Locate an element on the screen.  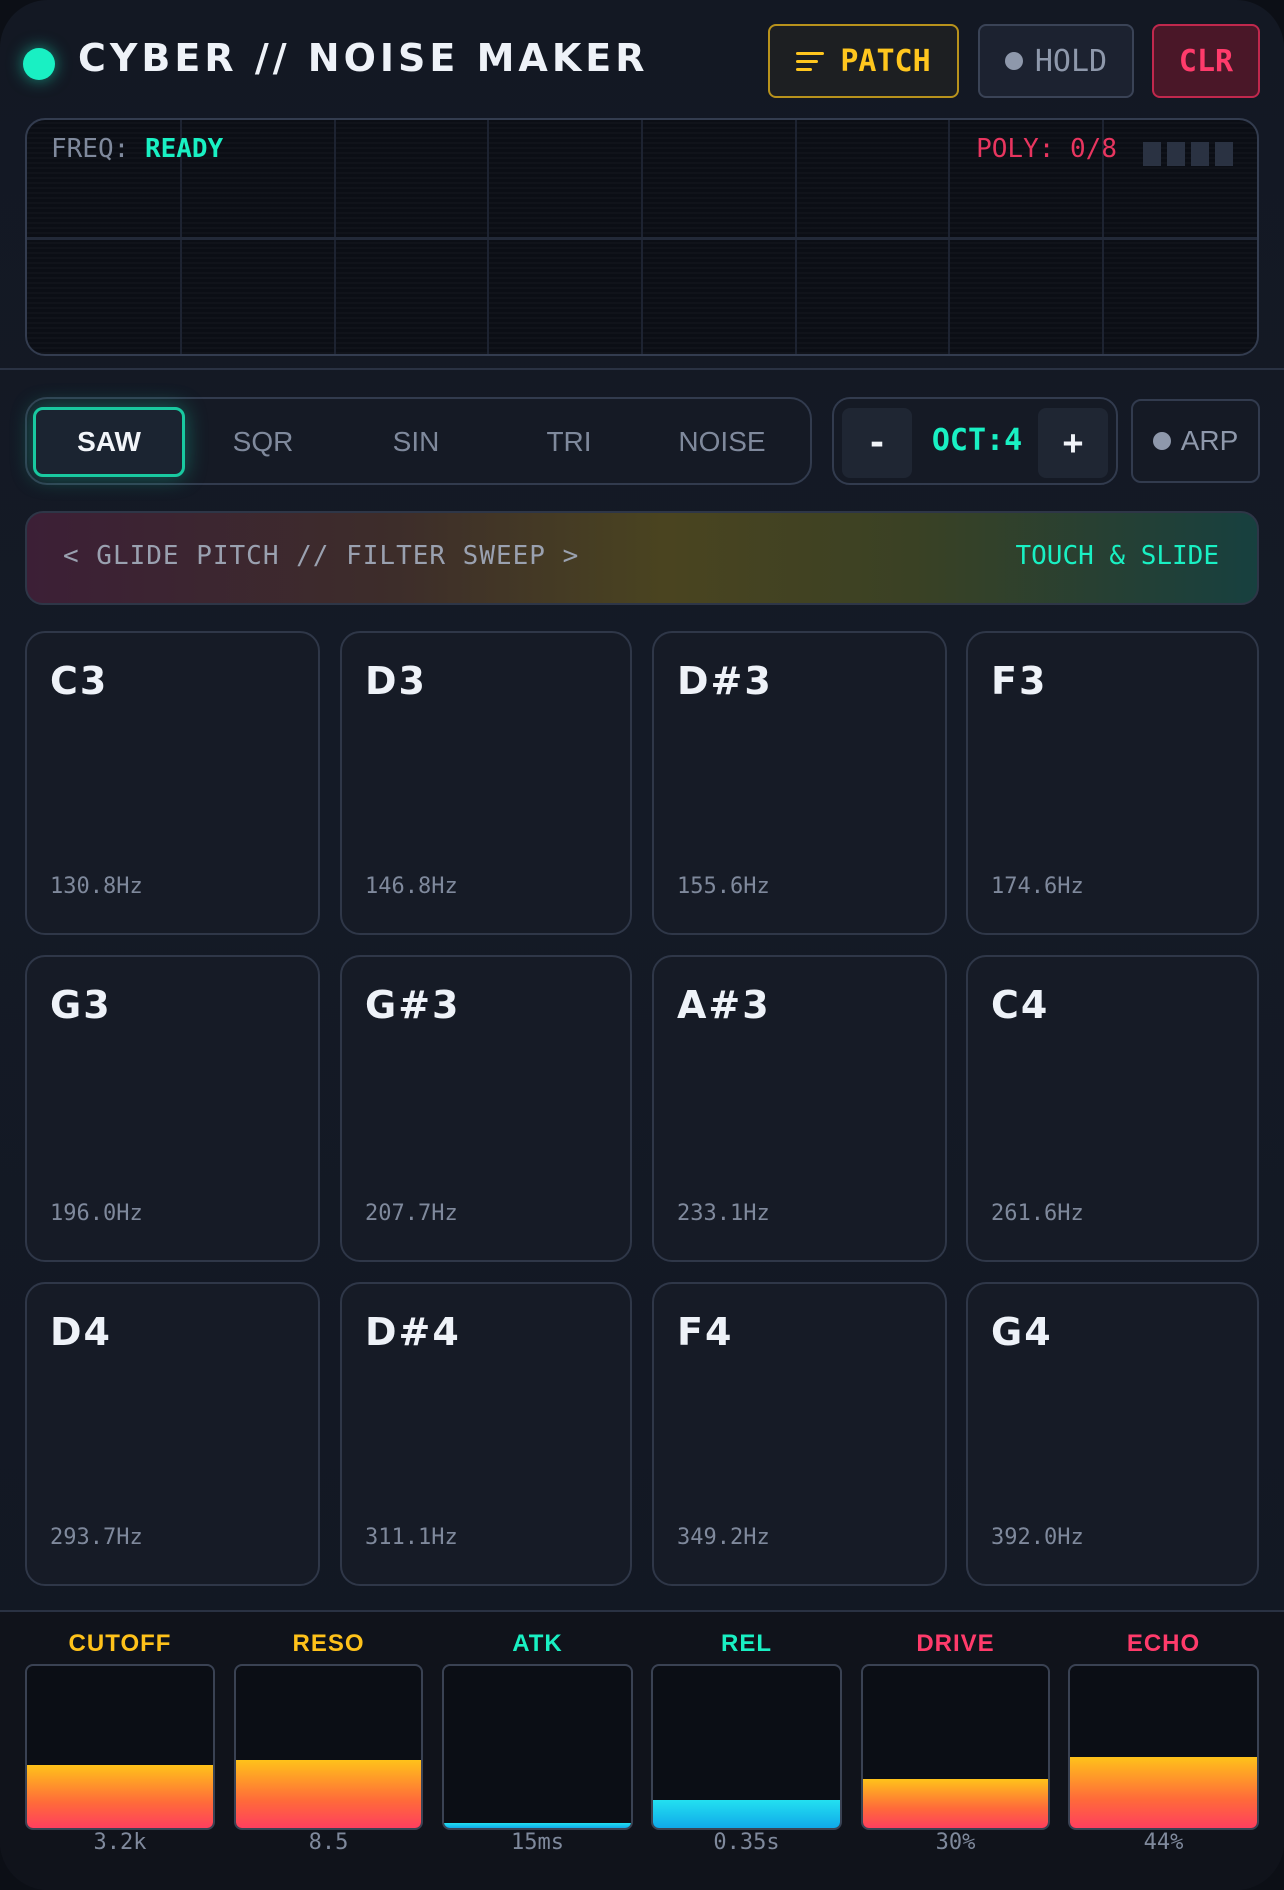
scope-centerline is located at coordinates (642, 238).